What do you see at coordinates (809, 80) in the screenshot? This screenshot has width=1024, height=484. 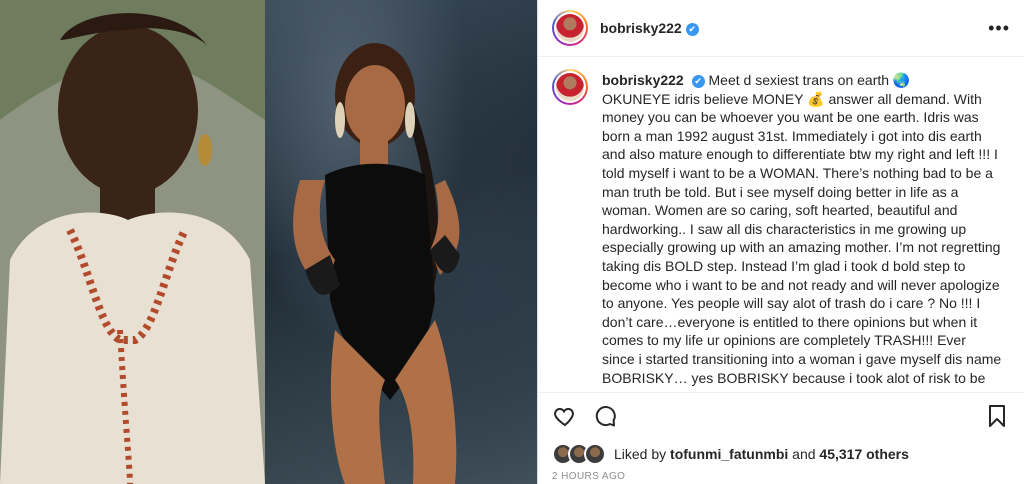 I see `caption-headline: Meet d sexiest trans on earth 🌏` at bounding box center [809, 80].